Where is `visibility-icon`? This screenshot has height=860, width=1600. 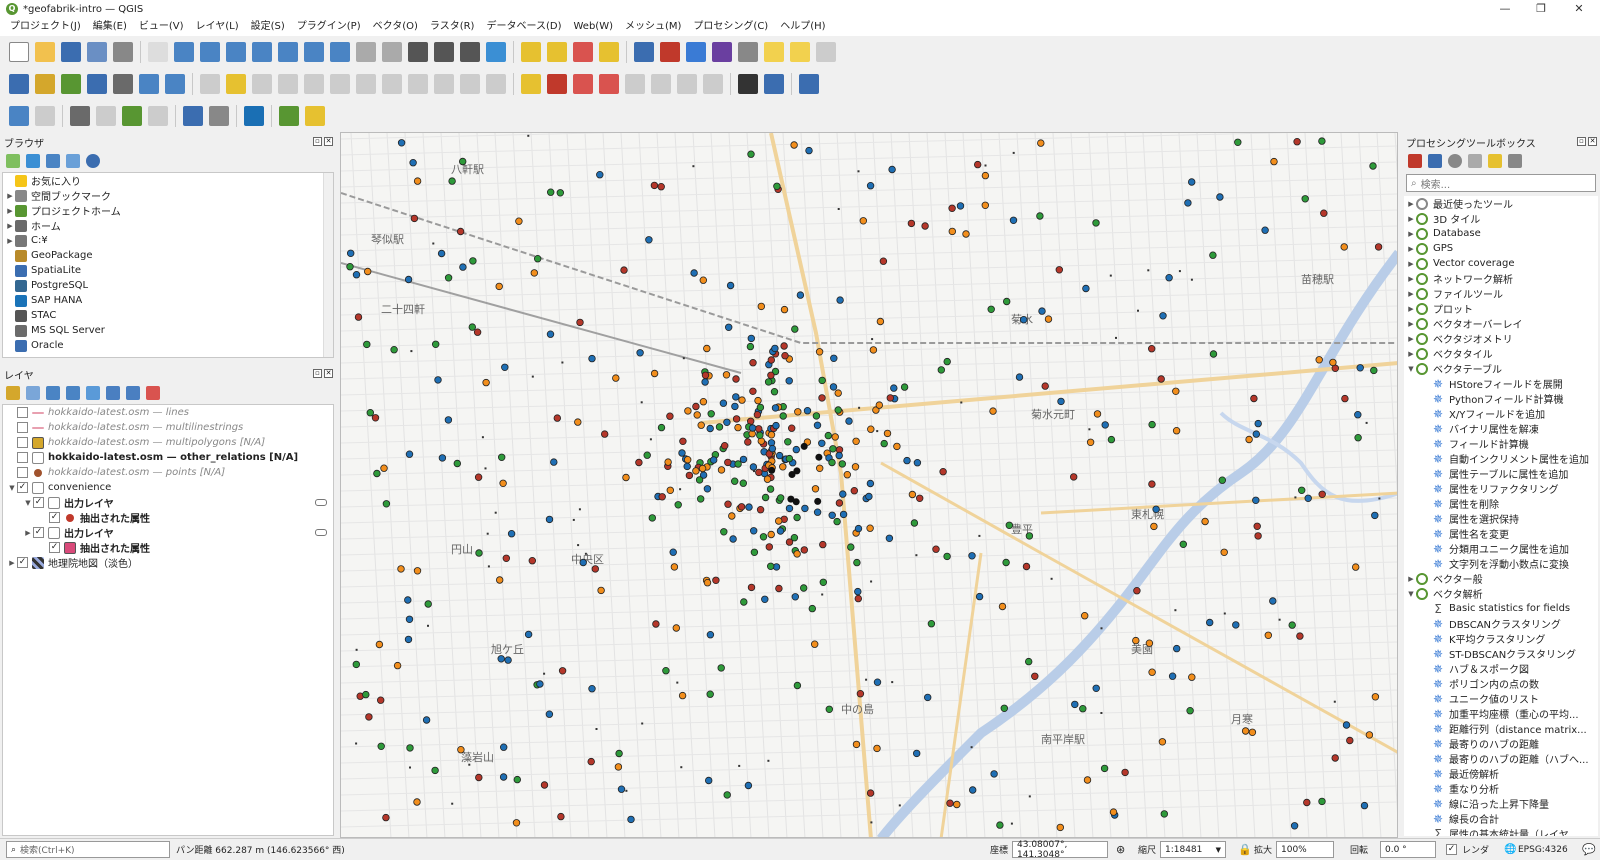 visibility-icon is located at coordinates (53, 393).